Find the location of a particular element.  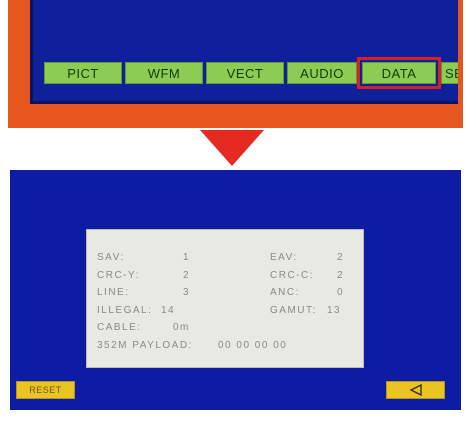

gamut-value: 13 is located at coordinates (334, 310).